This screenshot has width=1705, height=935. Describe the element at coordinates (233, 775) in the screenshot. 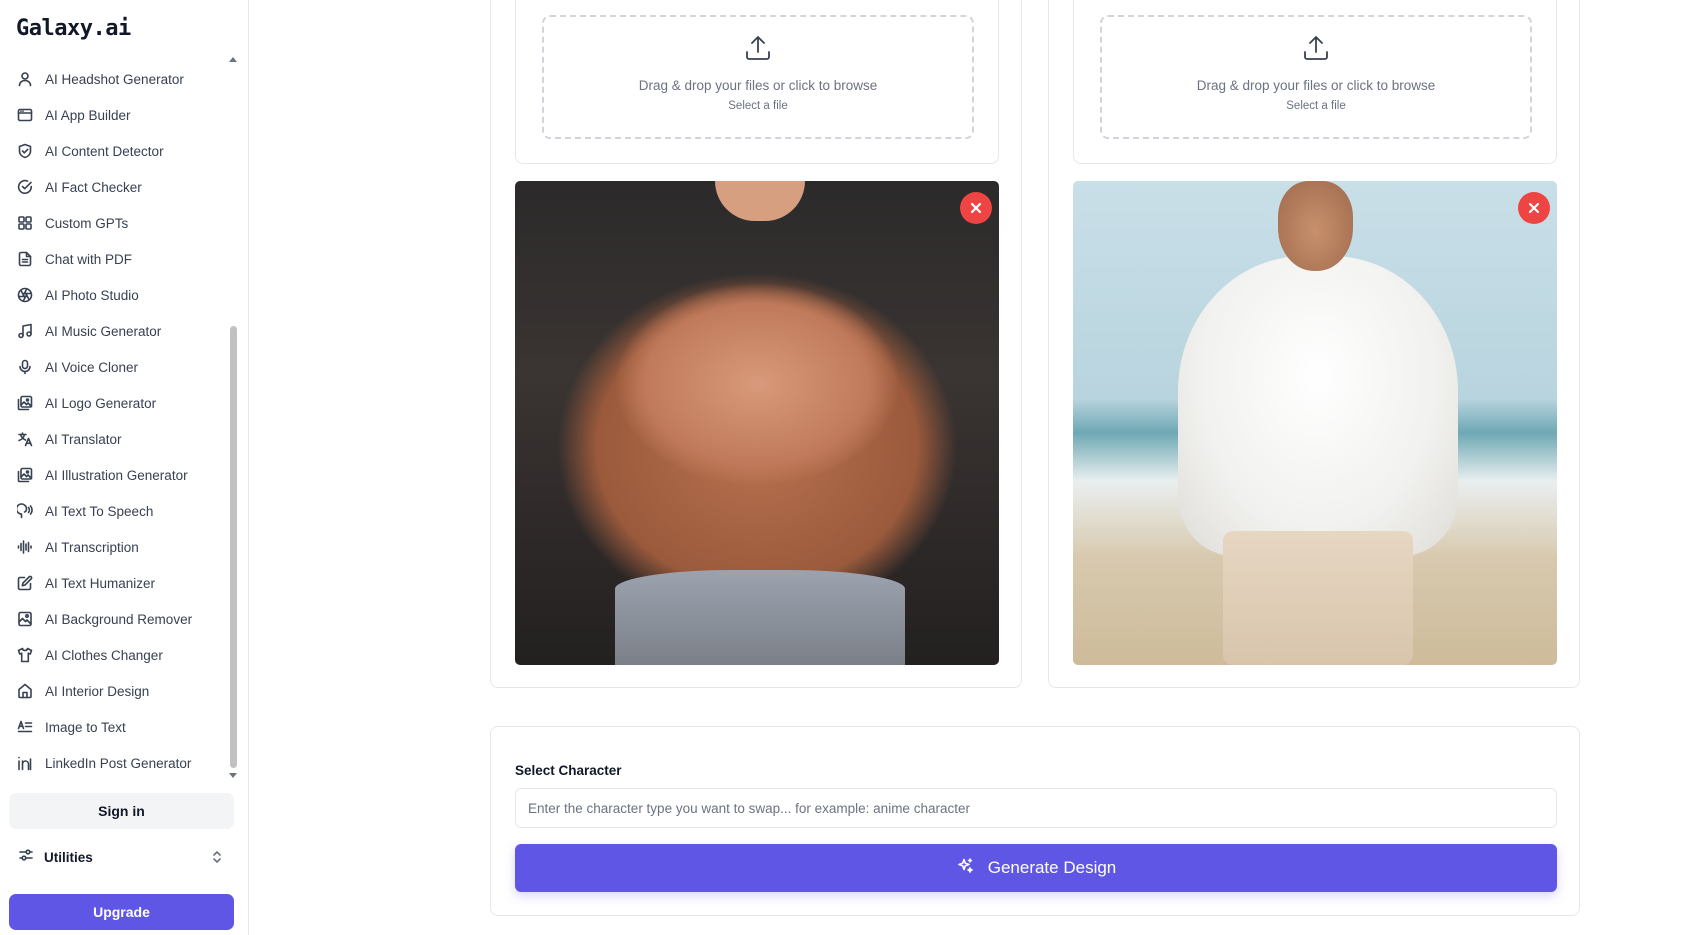

I see `scroll-down-arrow` at that location.